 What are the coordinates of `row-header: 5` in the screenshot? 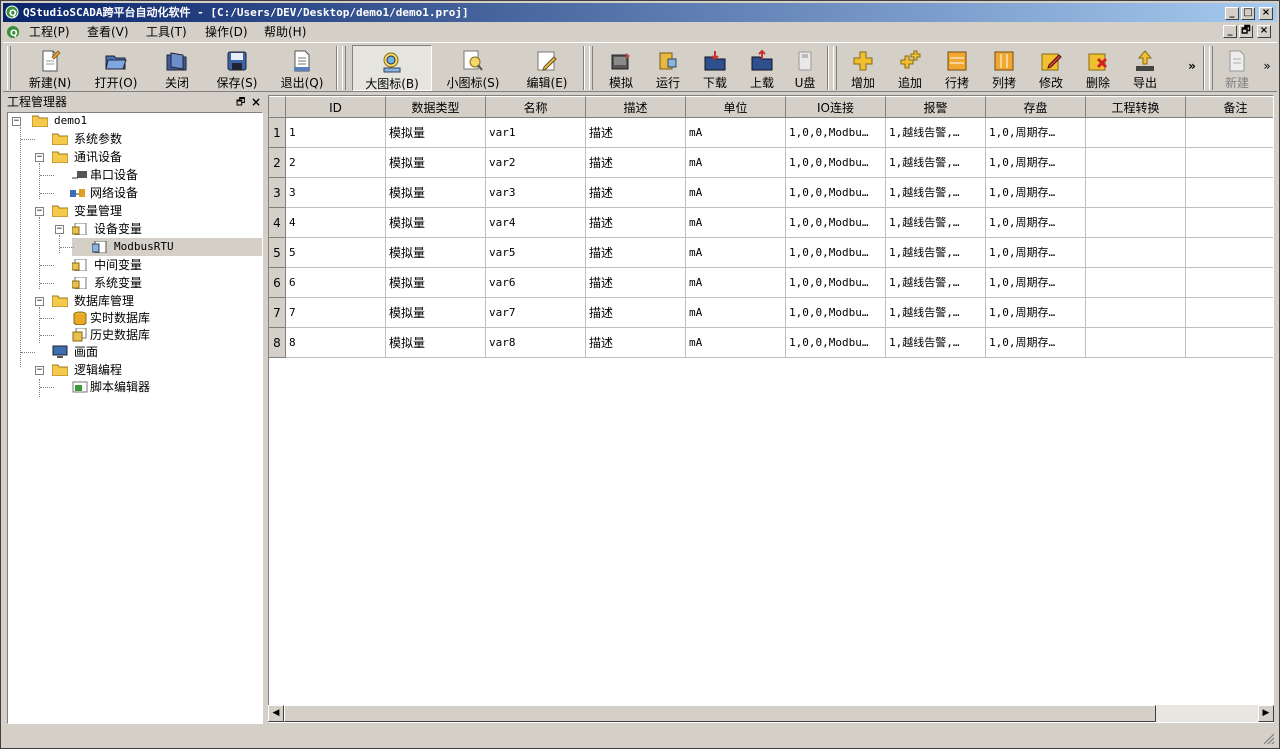 It's located at (277, 253).